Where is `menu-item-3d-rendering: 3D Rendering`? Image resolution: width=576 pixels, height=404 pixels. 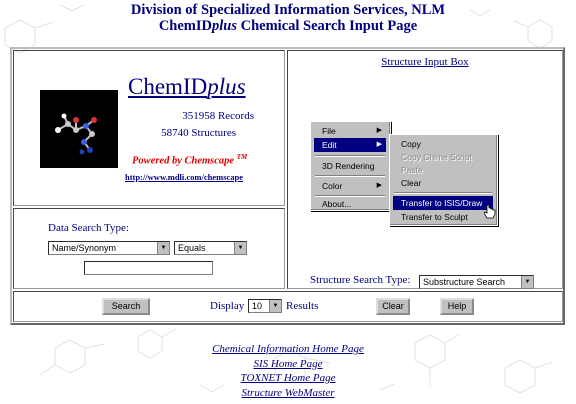 menu-item-3d-rendering: 3D Rendering is located at coordinates (350, 166).